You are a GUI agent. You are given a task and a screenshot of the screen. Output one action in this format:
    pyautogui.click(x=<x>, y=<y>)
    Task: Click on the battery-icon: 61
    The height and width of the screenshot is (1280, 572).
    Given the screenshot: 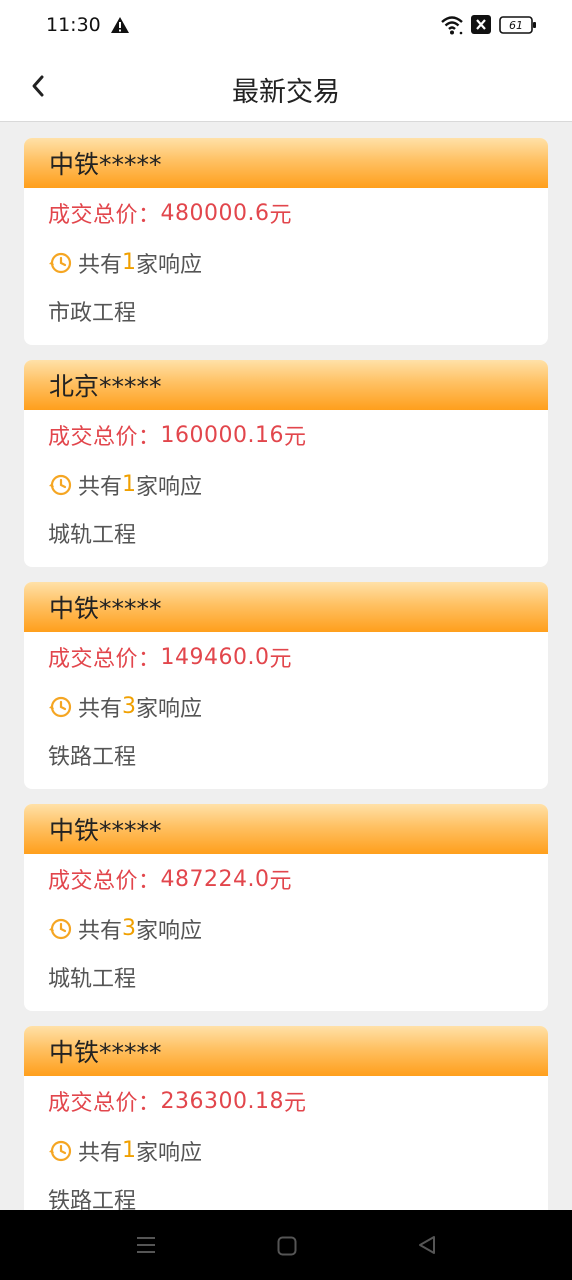 What is the action you would take?
    pyautogui.click(x=518, y=25)
    